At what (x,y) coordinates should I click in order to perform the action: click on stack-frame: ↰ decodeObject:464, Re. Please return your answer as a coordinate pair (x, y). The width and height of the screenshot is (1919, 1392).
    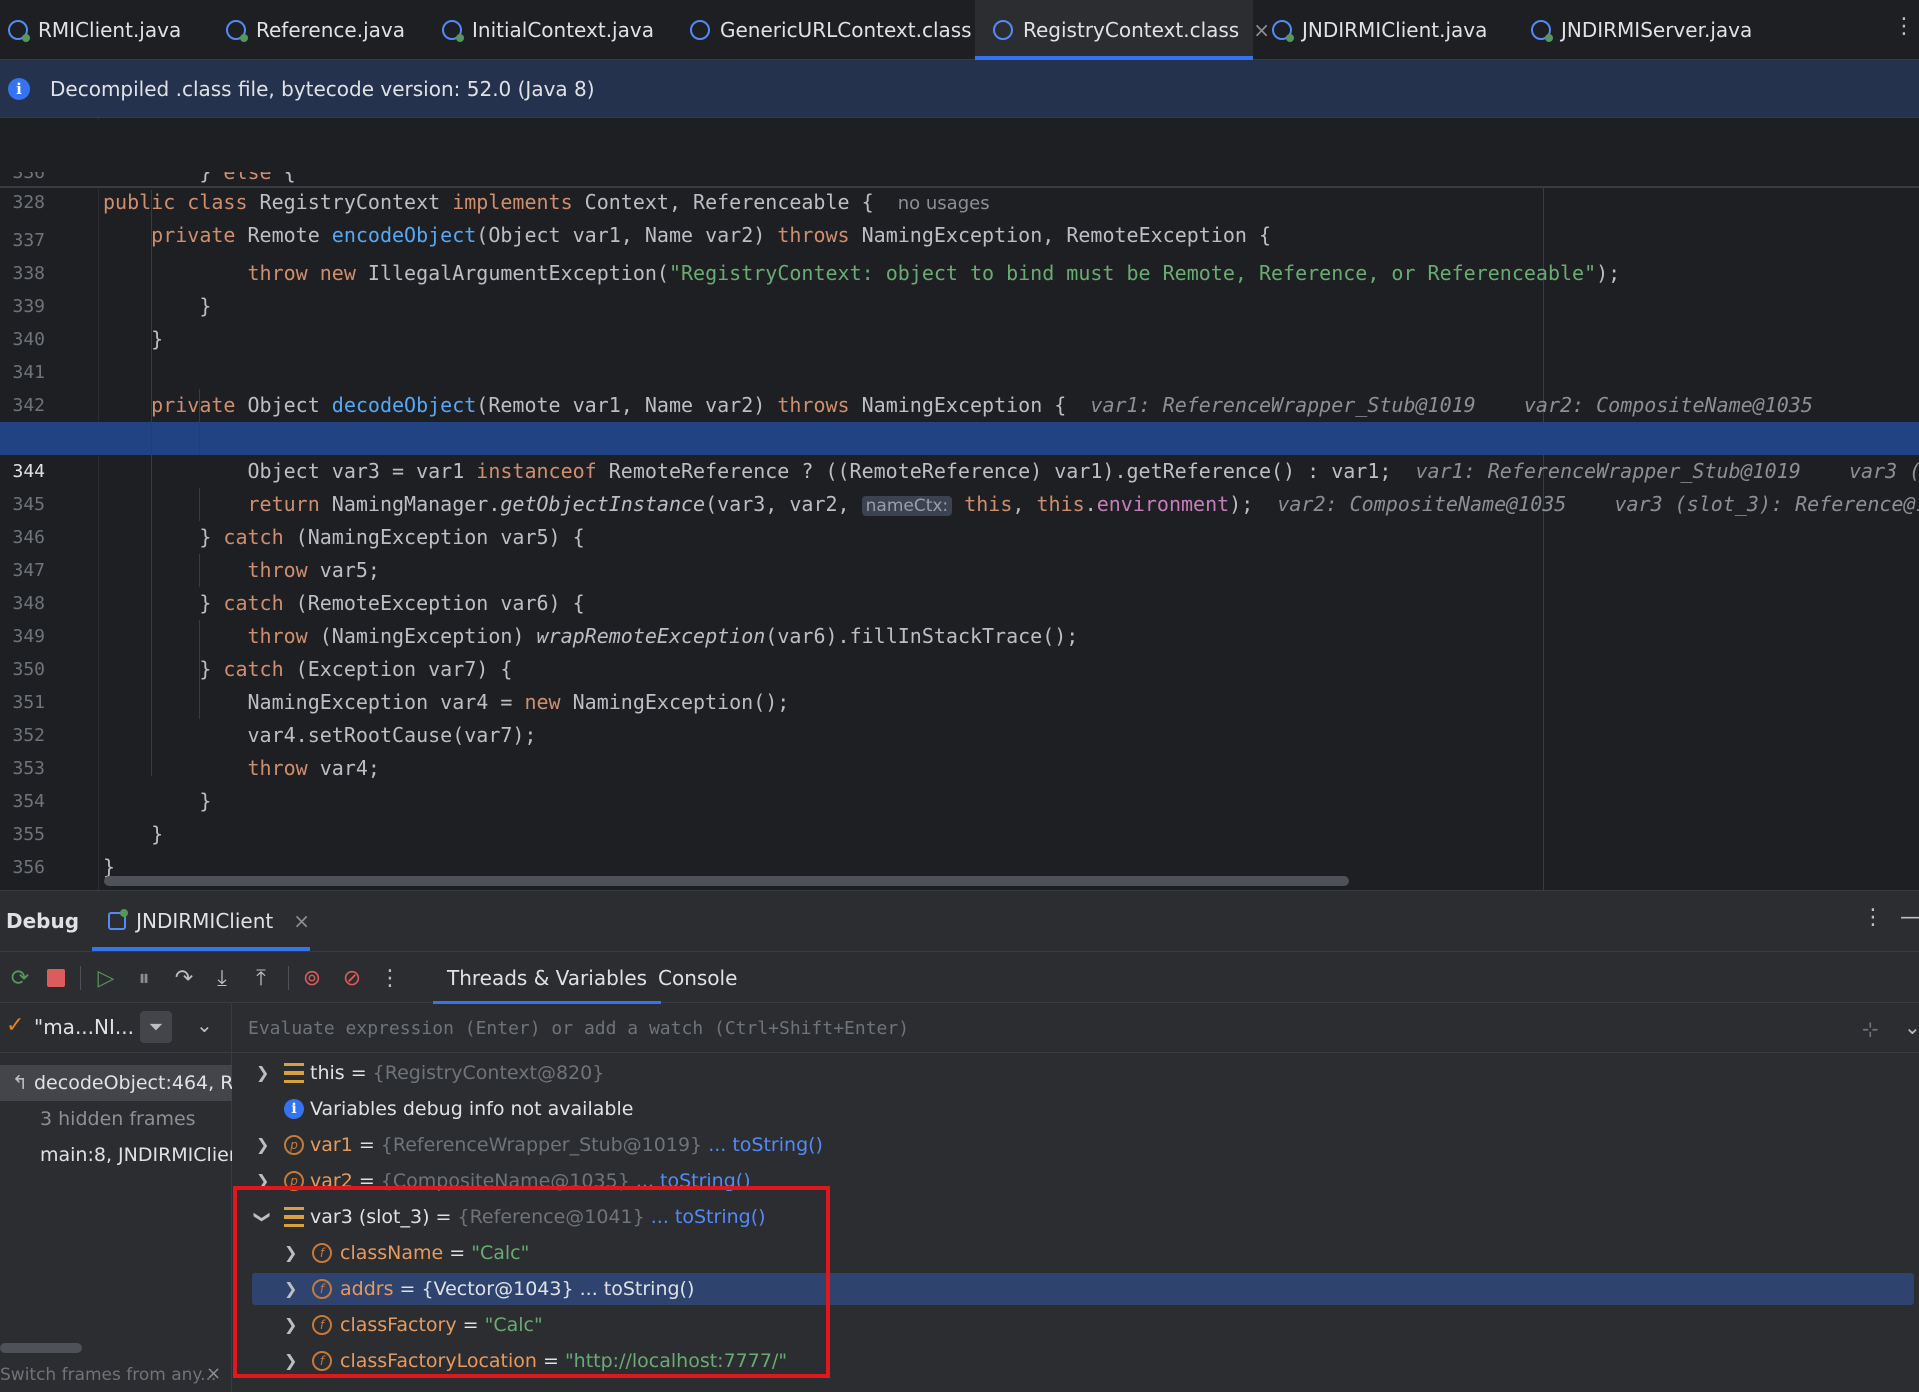
    Looking at the image, I should click on (116, 1083).